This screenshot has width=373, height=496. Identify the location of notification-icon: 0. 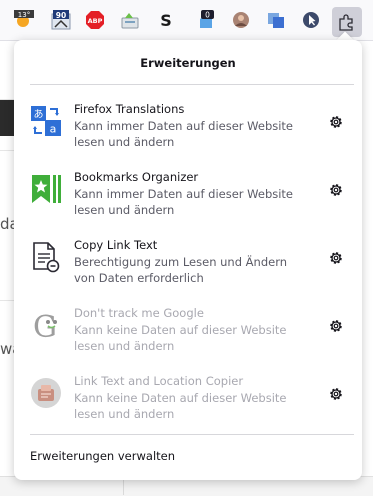
(206, 20).